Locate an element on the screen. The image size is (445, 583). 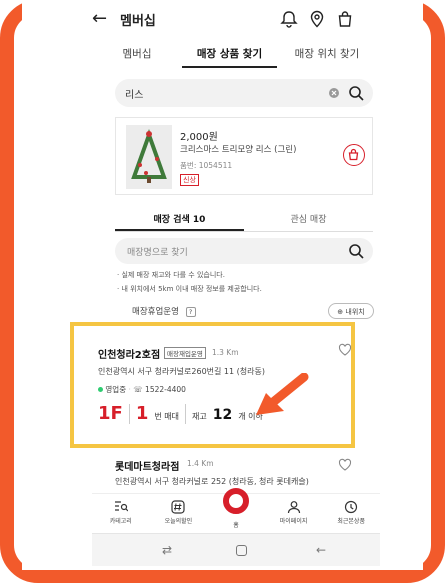
product-code-value: 1054511 is located at coordinates (215, 165).